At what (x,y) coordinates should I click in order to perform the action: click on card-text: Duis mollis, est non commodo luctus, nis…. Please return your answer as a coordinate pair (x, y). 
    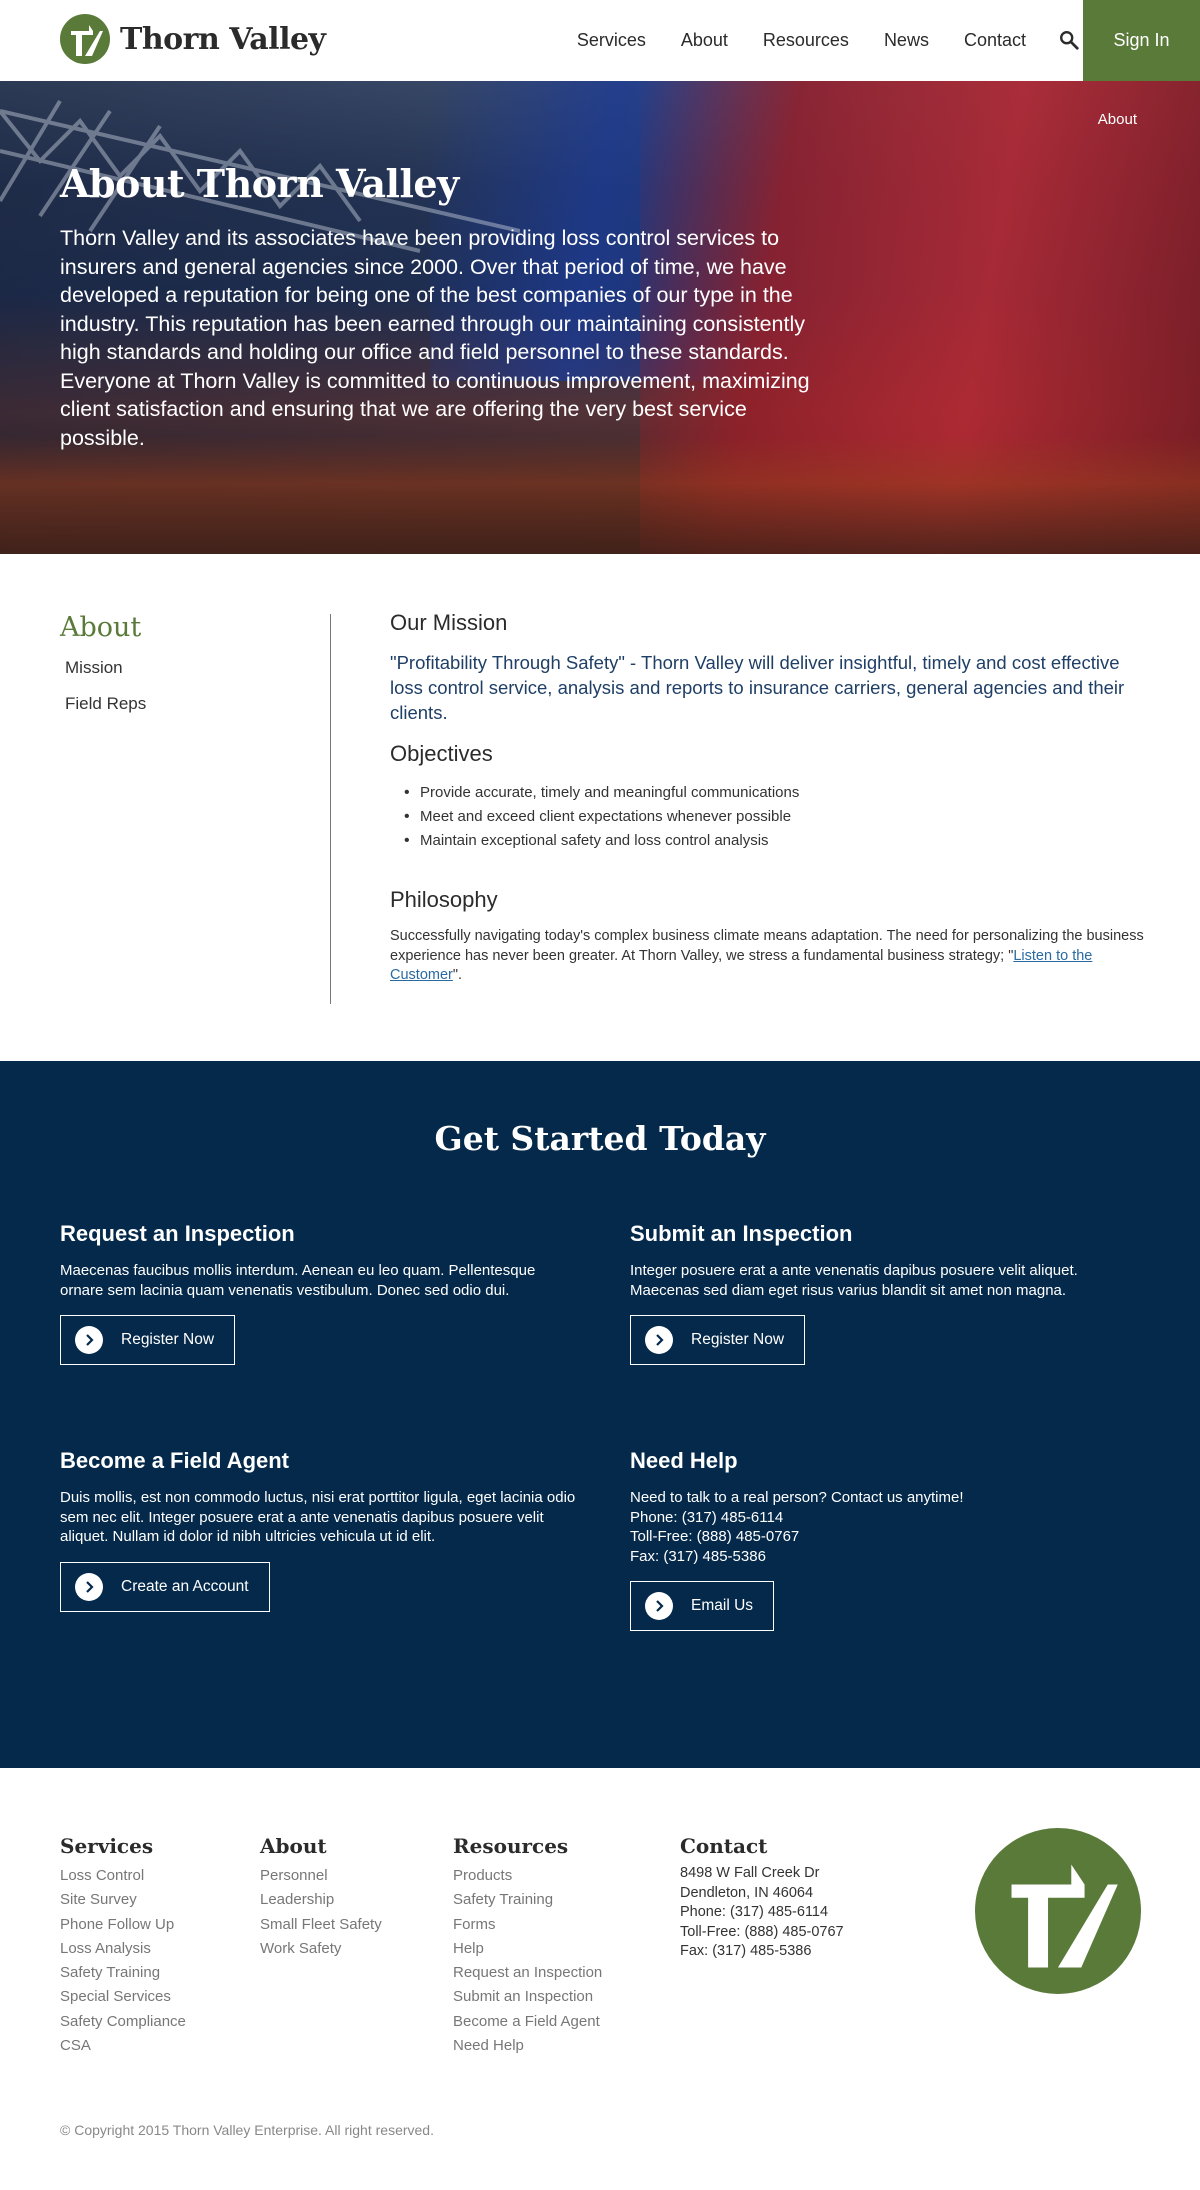
    Looking at the image, I should click on (318, 1517).